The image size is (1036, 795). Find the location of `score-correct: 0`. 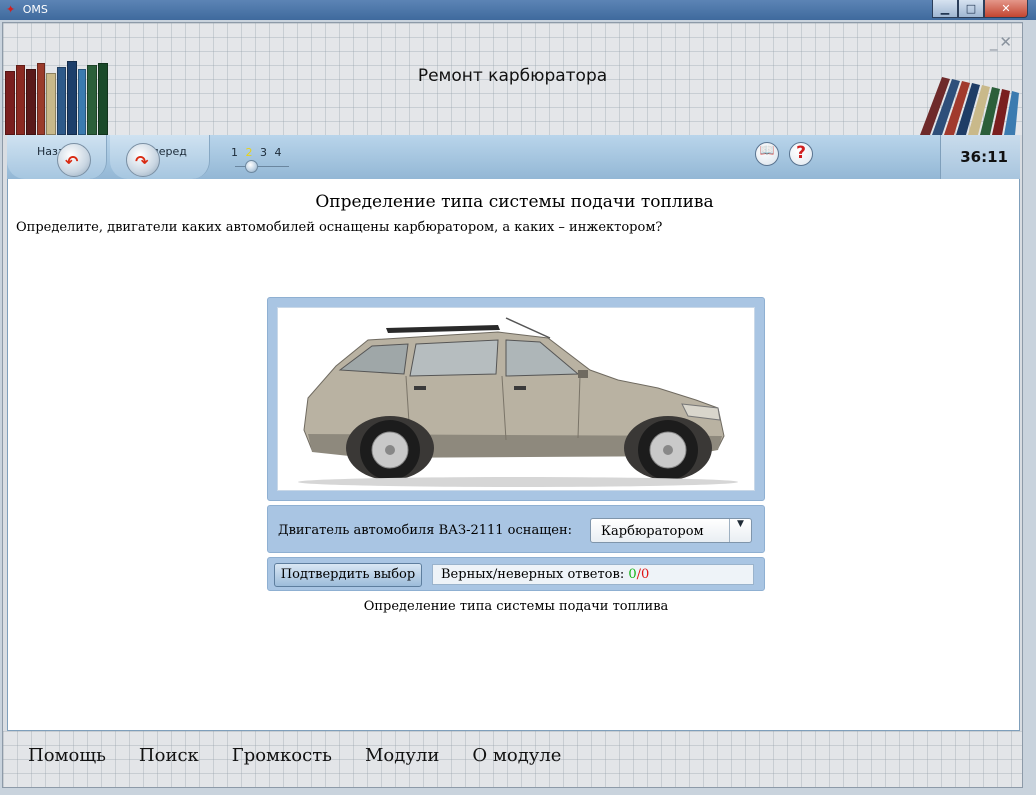

score-correct: 0 is located at coordinates (632, 574).